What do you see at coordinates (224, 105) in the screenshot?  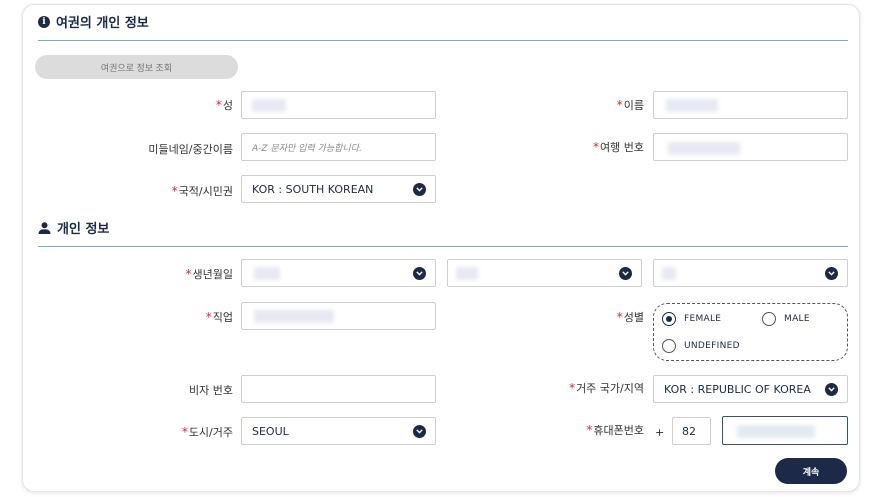 I see `surname-label: *성` at bounding box center [224, 105].